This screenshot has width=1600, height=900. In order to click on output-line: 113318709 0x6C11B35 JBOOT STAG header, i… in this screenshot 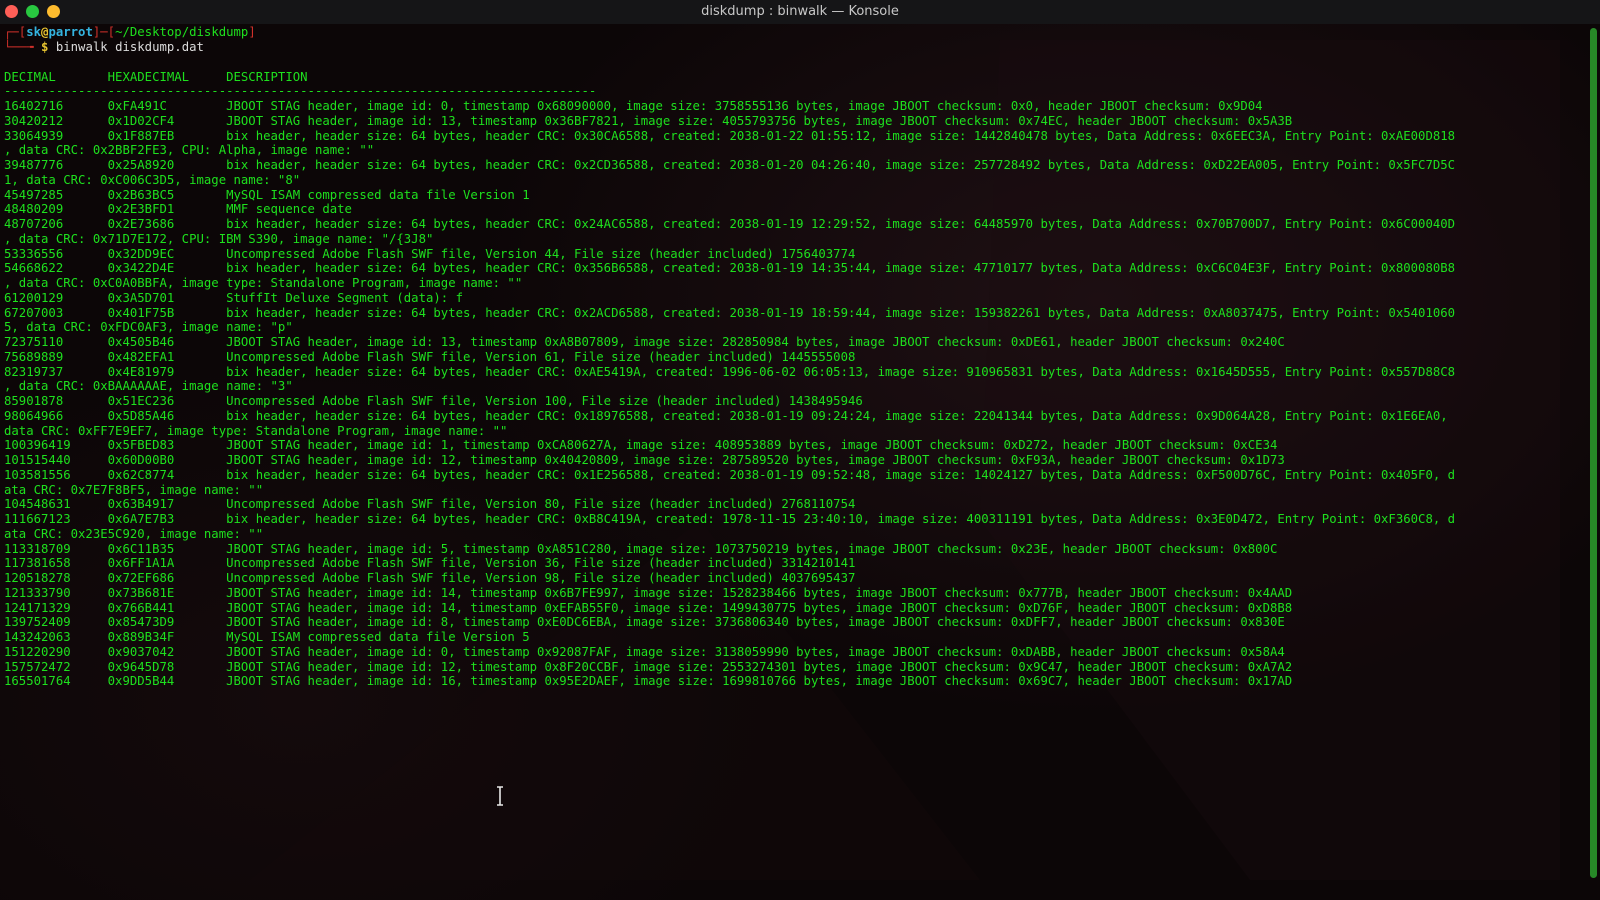, I will do `click(641, 548)`.